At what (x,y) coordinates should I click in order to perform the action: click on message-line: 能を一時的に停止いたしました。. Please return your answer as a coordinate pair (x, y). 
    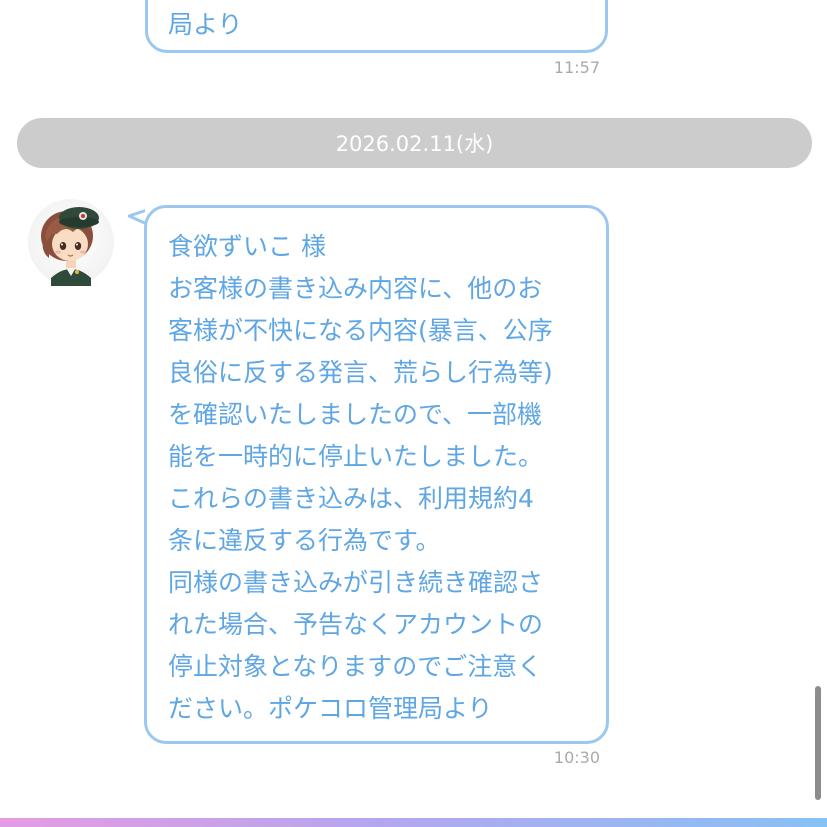
    Looking at the image, I should click on (356, 456).